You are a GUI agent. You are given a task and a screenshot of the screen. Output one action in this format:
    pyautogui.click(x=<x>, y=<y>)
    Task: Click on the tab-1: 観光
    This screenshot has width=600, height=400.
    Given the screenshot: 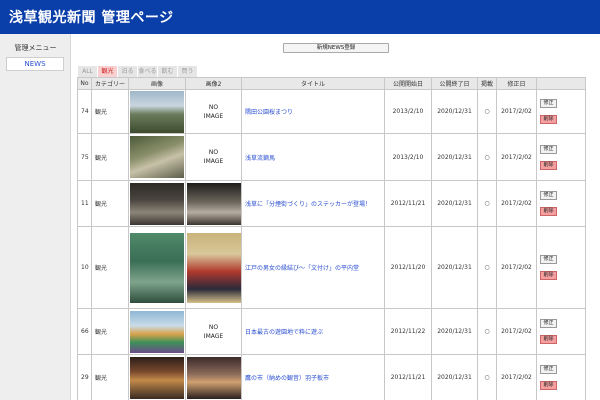 What is the action you would take?
    pyautogui.click(x=108, y=71)
    